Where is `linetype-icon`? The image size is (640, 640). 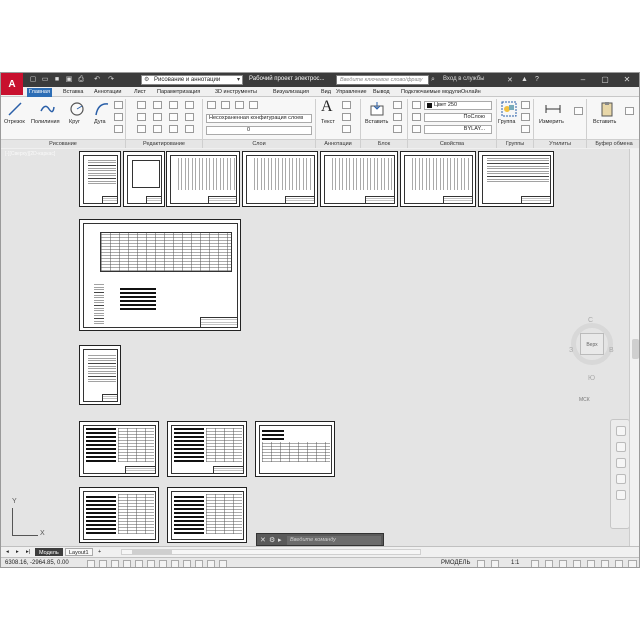
linetype-icon is located at coordinates (416, 117).